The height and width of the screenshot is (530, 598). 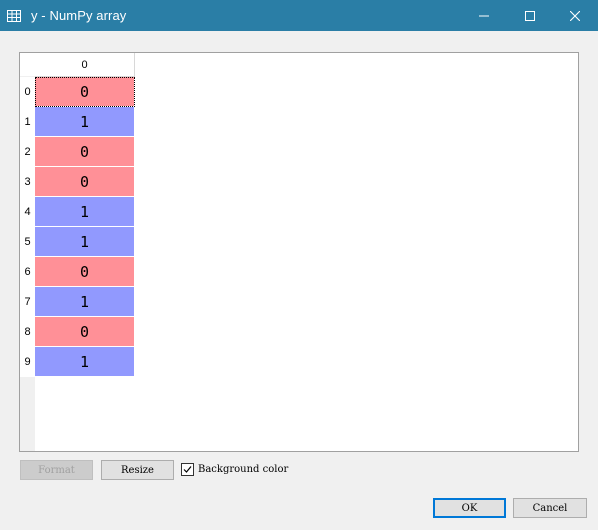 I want to click on cancel-button: Cancel, so click(x=550, y=508).